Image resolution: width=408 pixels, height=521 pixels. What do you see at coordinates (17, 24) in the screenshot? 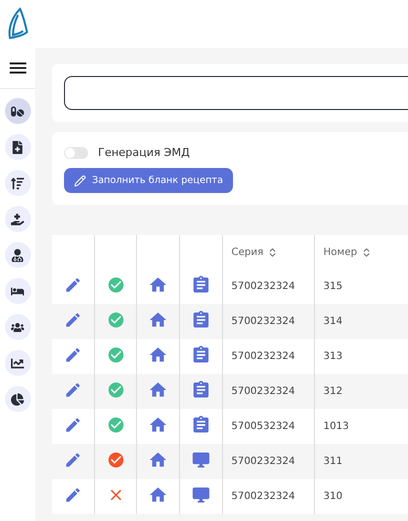
I see `logo-icon` at bounding box center [17, 24].